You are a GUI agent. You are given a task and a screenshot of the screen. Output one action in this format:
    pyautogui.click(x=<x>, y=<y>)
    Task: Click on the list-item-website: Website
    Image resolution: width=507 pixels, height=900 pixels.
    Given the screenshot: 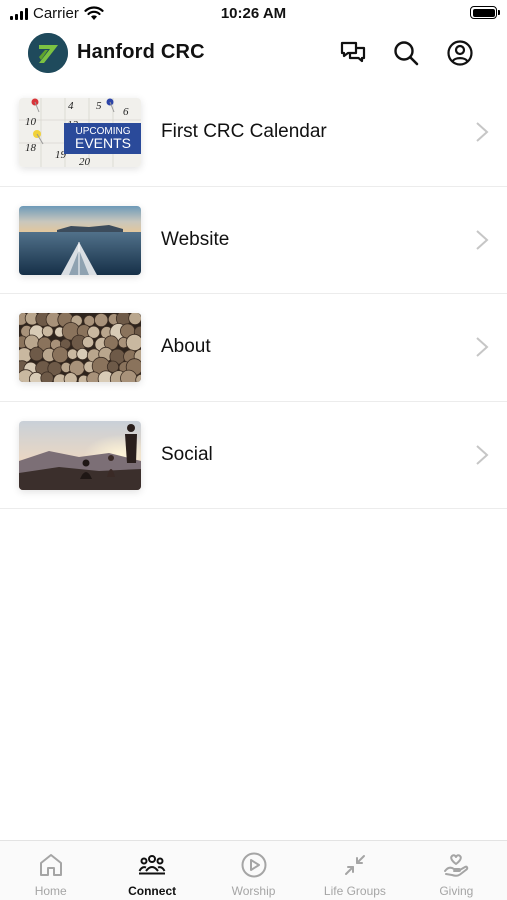 What is the action you would take?
    pyautogui.click(x=253, y=240)
    